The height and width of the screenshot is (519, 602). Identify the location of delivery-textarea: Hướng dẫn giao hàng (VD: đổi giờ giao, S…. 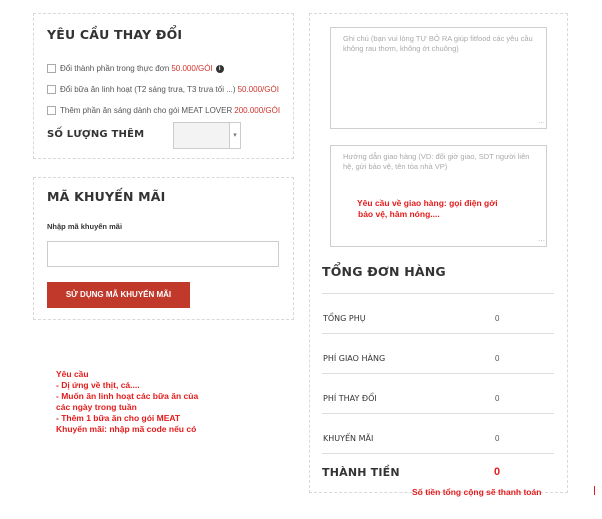
(438, 196).